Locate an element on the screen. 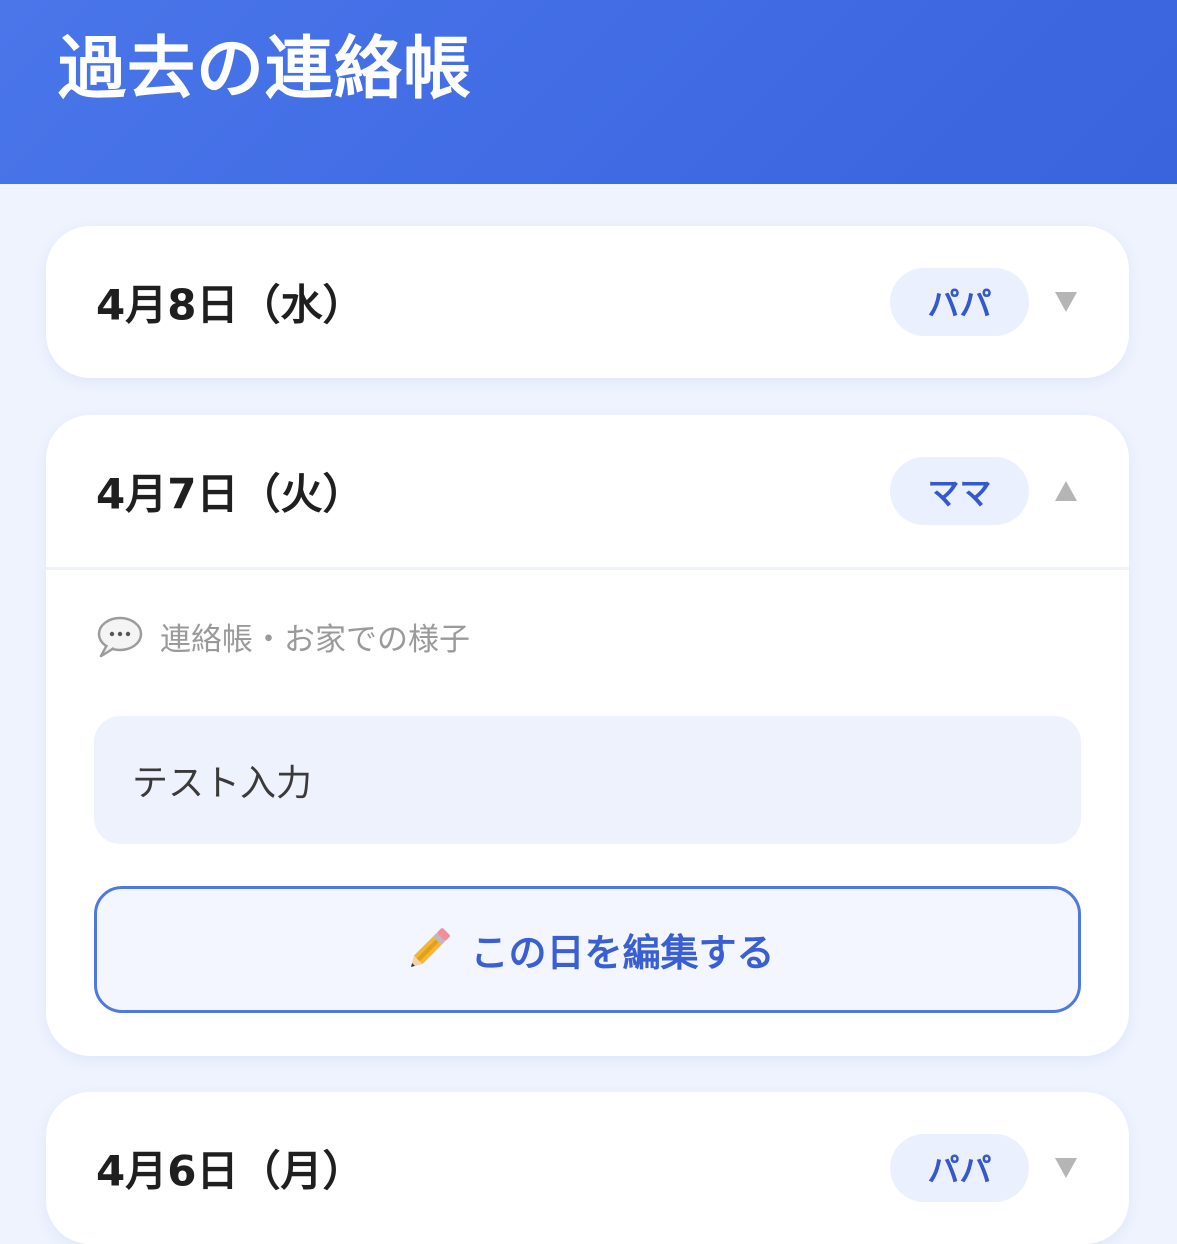 The width and height of the screenshot is (1177, 1244). entry-header: 4月8日（水） パパ is located at coordinates (587, 302).